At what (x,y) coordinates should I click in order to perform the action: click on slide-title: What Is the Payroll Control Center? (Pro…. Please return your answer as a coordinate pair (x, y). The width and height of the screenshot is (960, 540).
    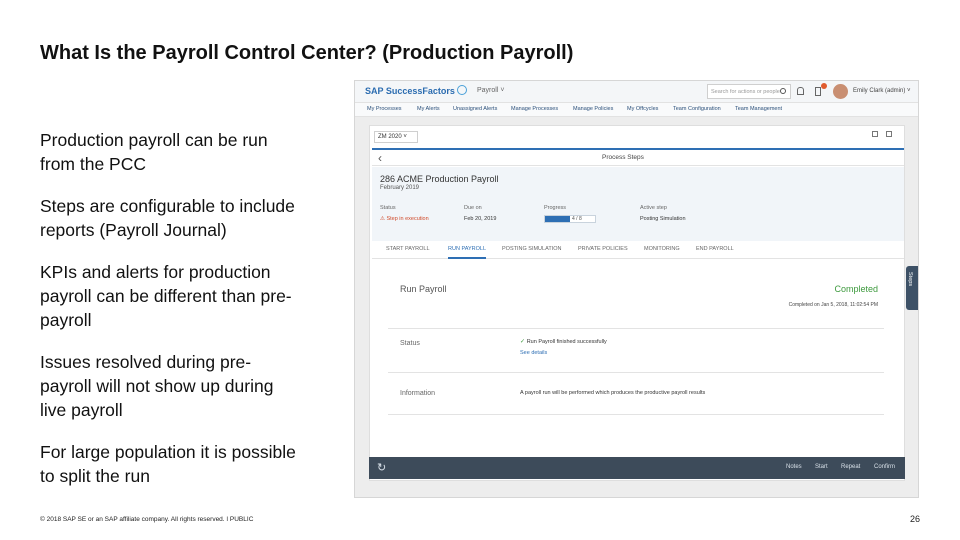
    Looking at the image, I should click on (307, 53).